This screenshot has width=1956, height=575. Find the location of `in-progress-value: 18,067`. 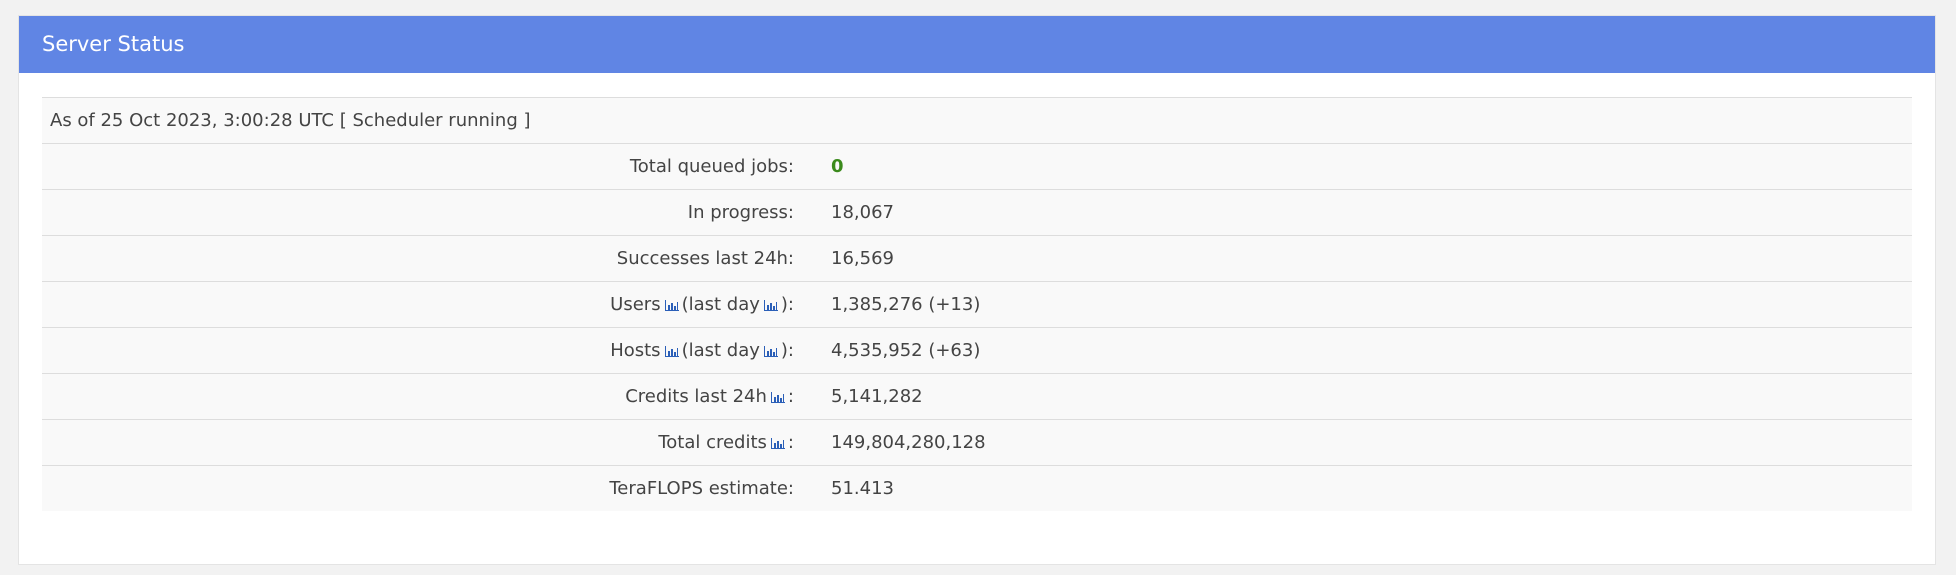

in-progress-value: 18,067 is located at coordinates (1371, 212).